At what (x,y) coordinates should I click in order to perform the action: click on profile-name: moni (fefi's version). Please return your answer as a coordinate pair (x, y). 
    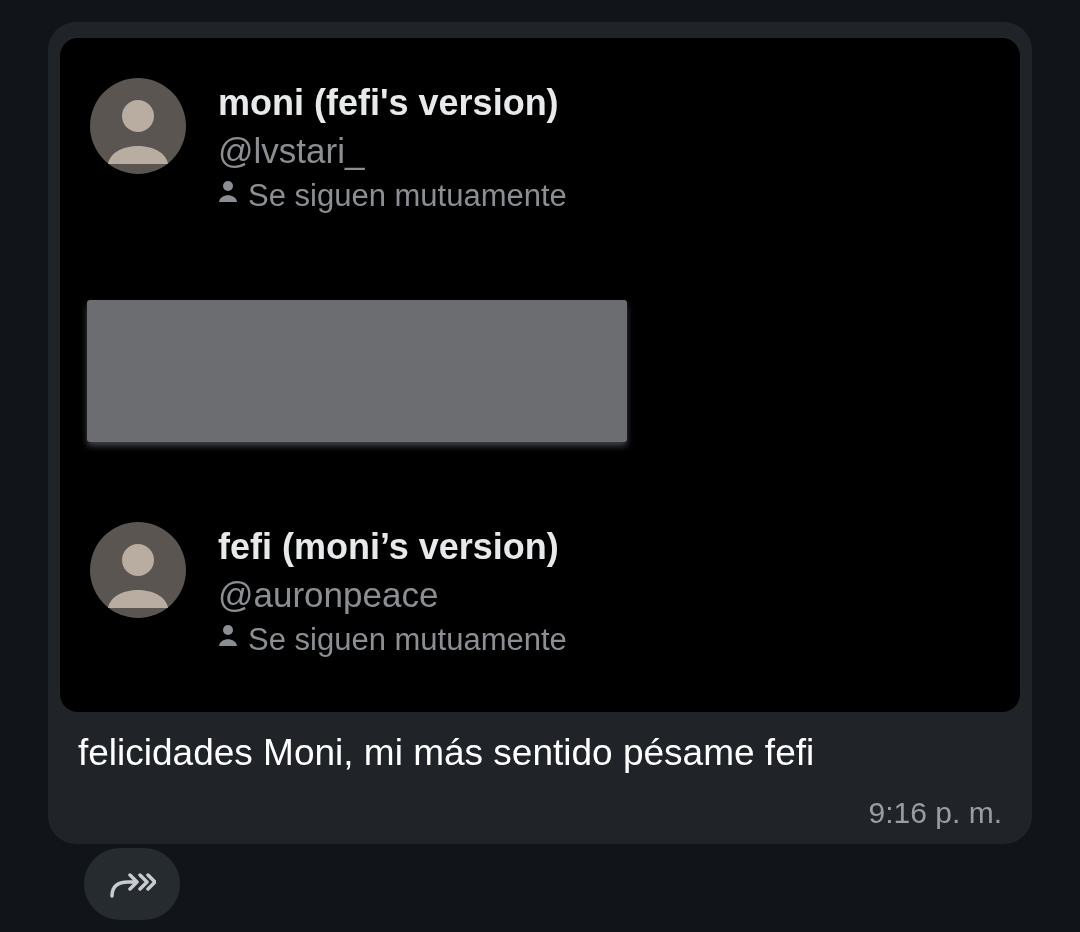
    Looking at the image, I should click on (389, 103).